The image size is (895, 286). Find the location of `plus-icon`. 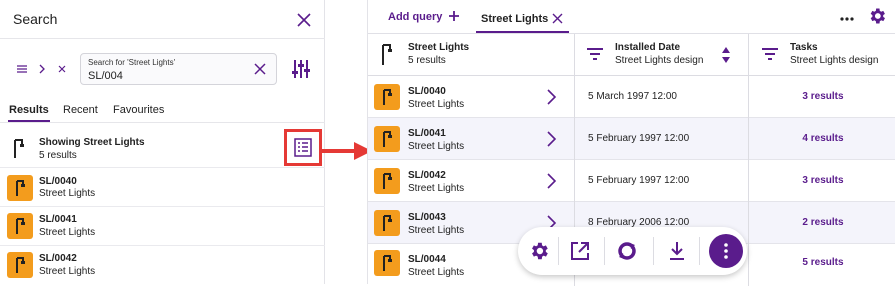

plus-icon is located at coordinates (454, 16).